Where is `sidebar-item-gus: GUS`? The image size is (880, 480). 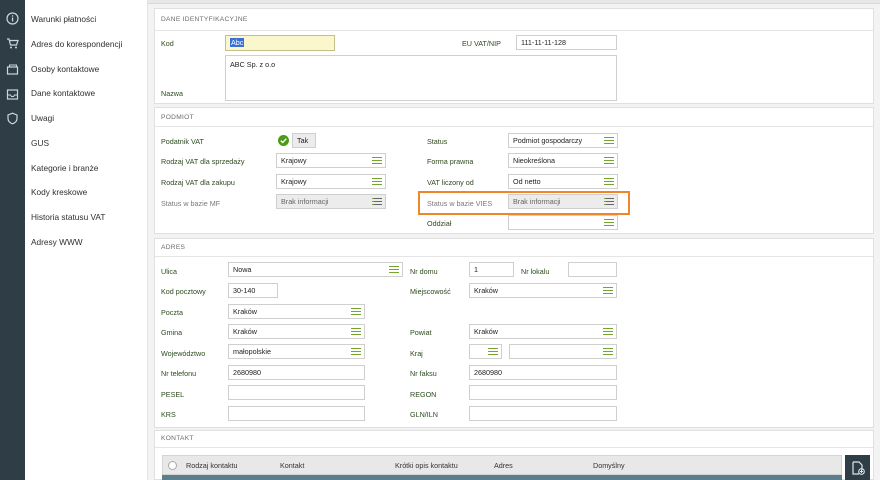
sidebar-item-gus: GUS is located at coordinates (40, 143).